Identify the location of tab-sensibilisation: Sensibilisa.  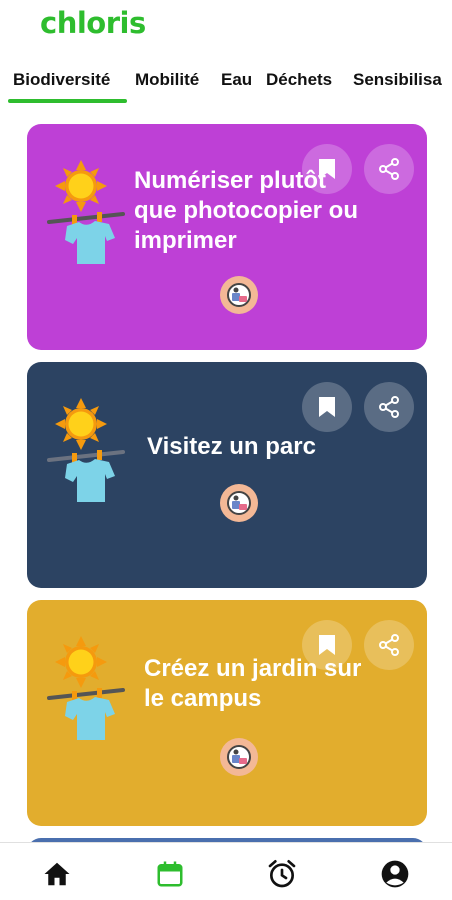
(397, 80).